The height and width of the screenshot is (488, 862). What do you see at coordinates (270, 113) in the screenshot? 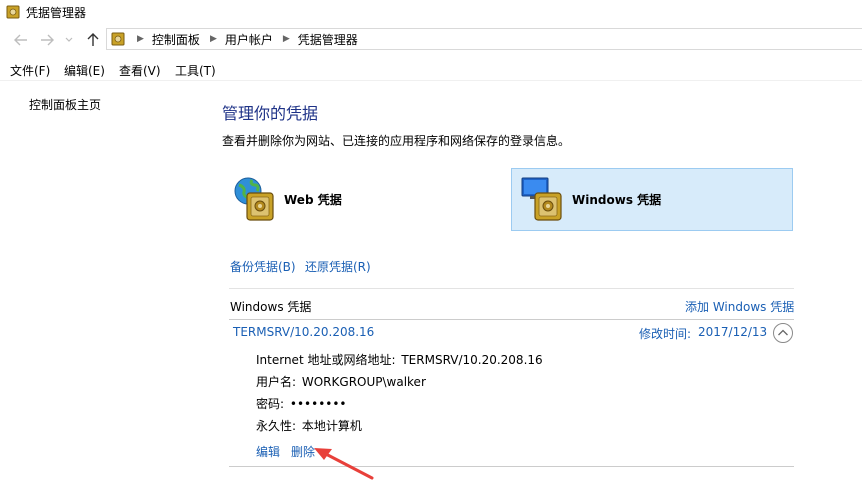
I see `page-title: 管理你的凭据` at bounding box center [270, 113].